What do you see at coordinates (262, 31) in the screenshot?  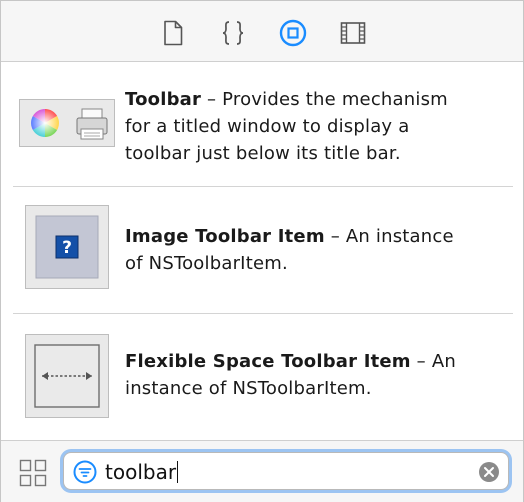 I see `library-selector-bar` at bounding box center [262, 31].